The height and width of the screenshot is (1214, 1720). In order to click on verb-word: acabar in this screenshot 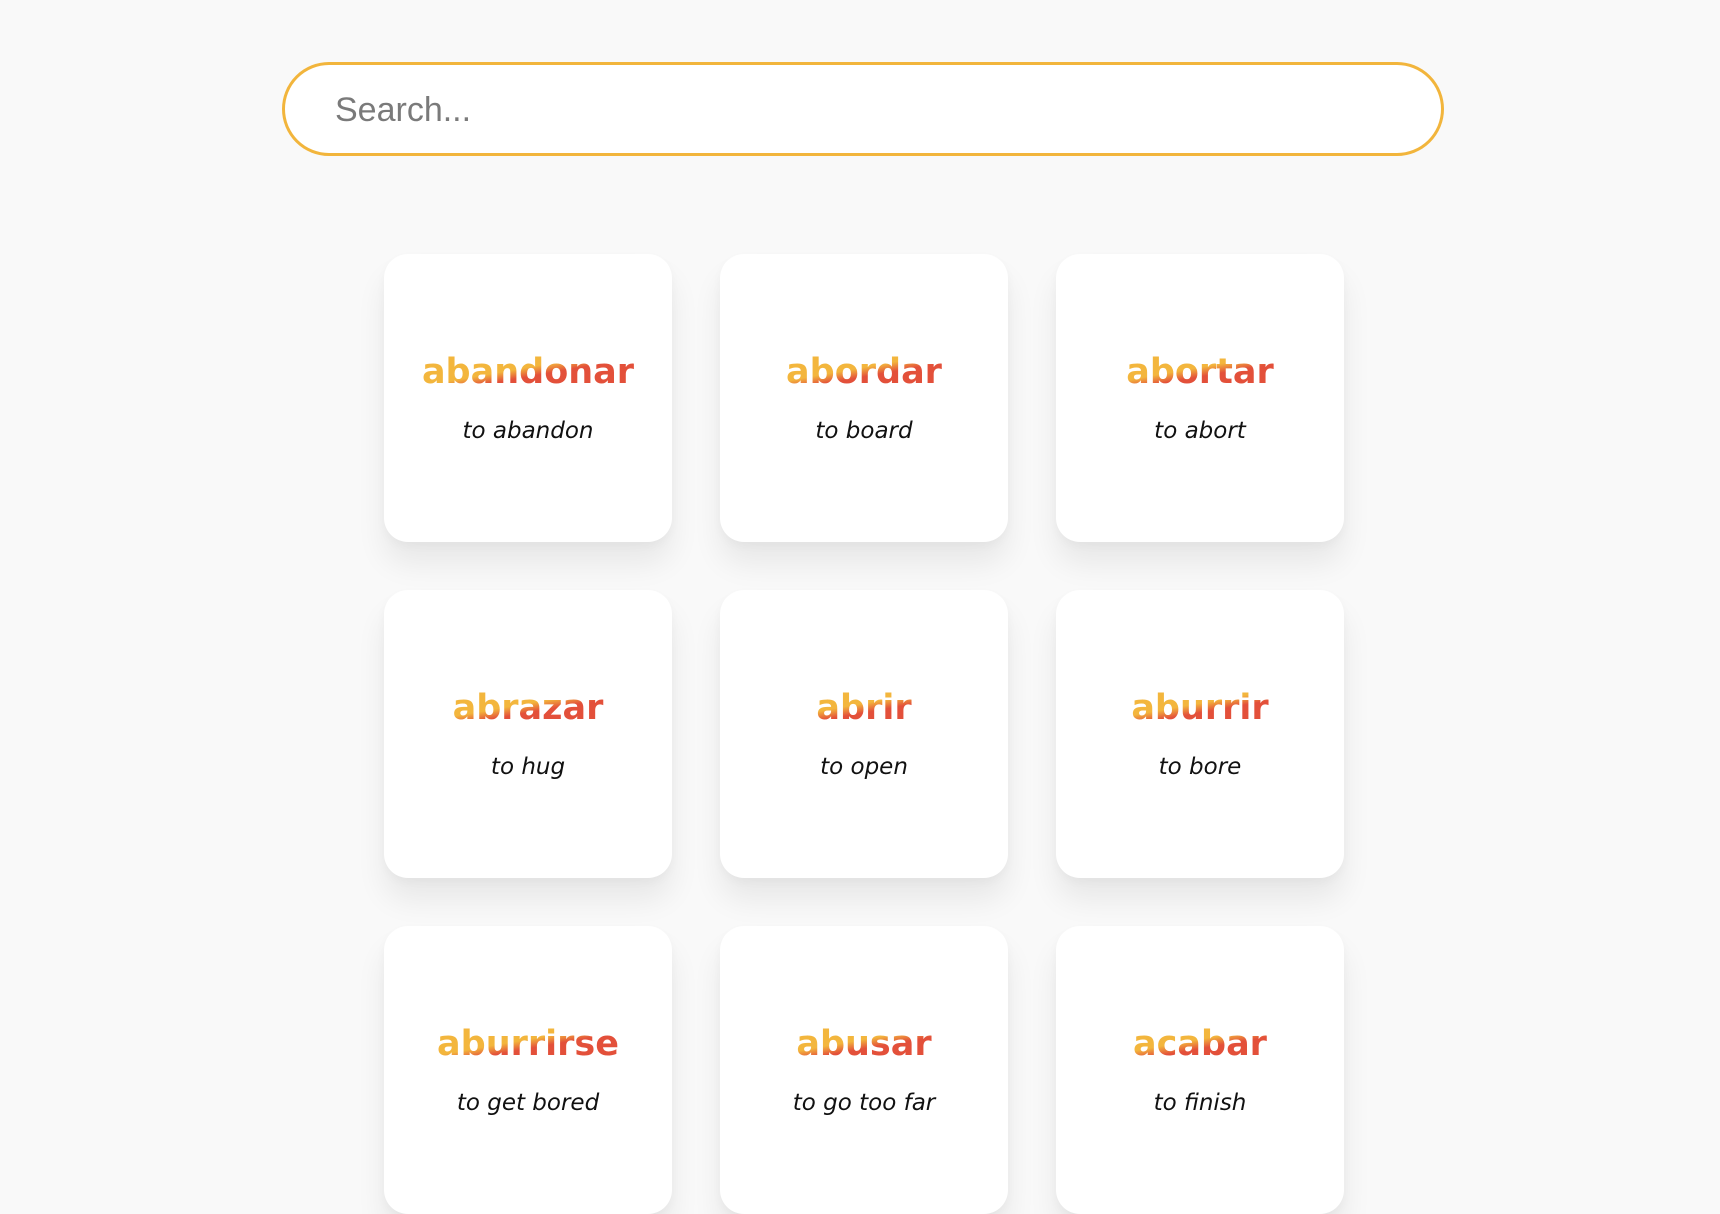, I will do `click(1200, 1044)`.